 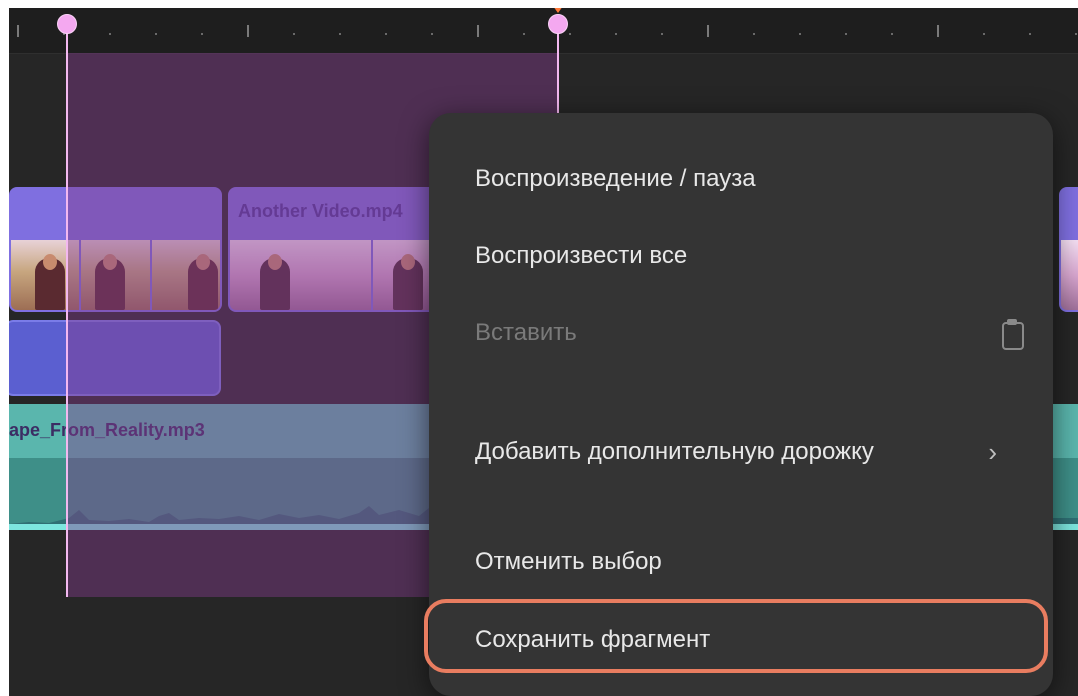 I want to click on menu-item-label: Добавить дополнительную дорожку, so click(x=674, y=451).